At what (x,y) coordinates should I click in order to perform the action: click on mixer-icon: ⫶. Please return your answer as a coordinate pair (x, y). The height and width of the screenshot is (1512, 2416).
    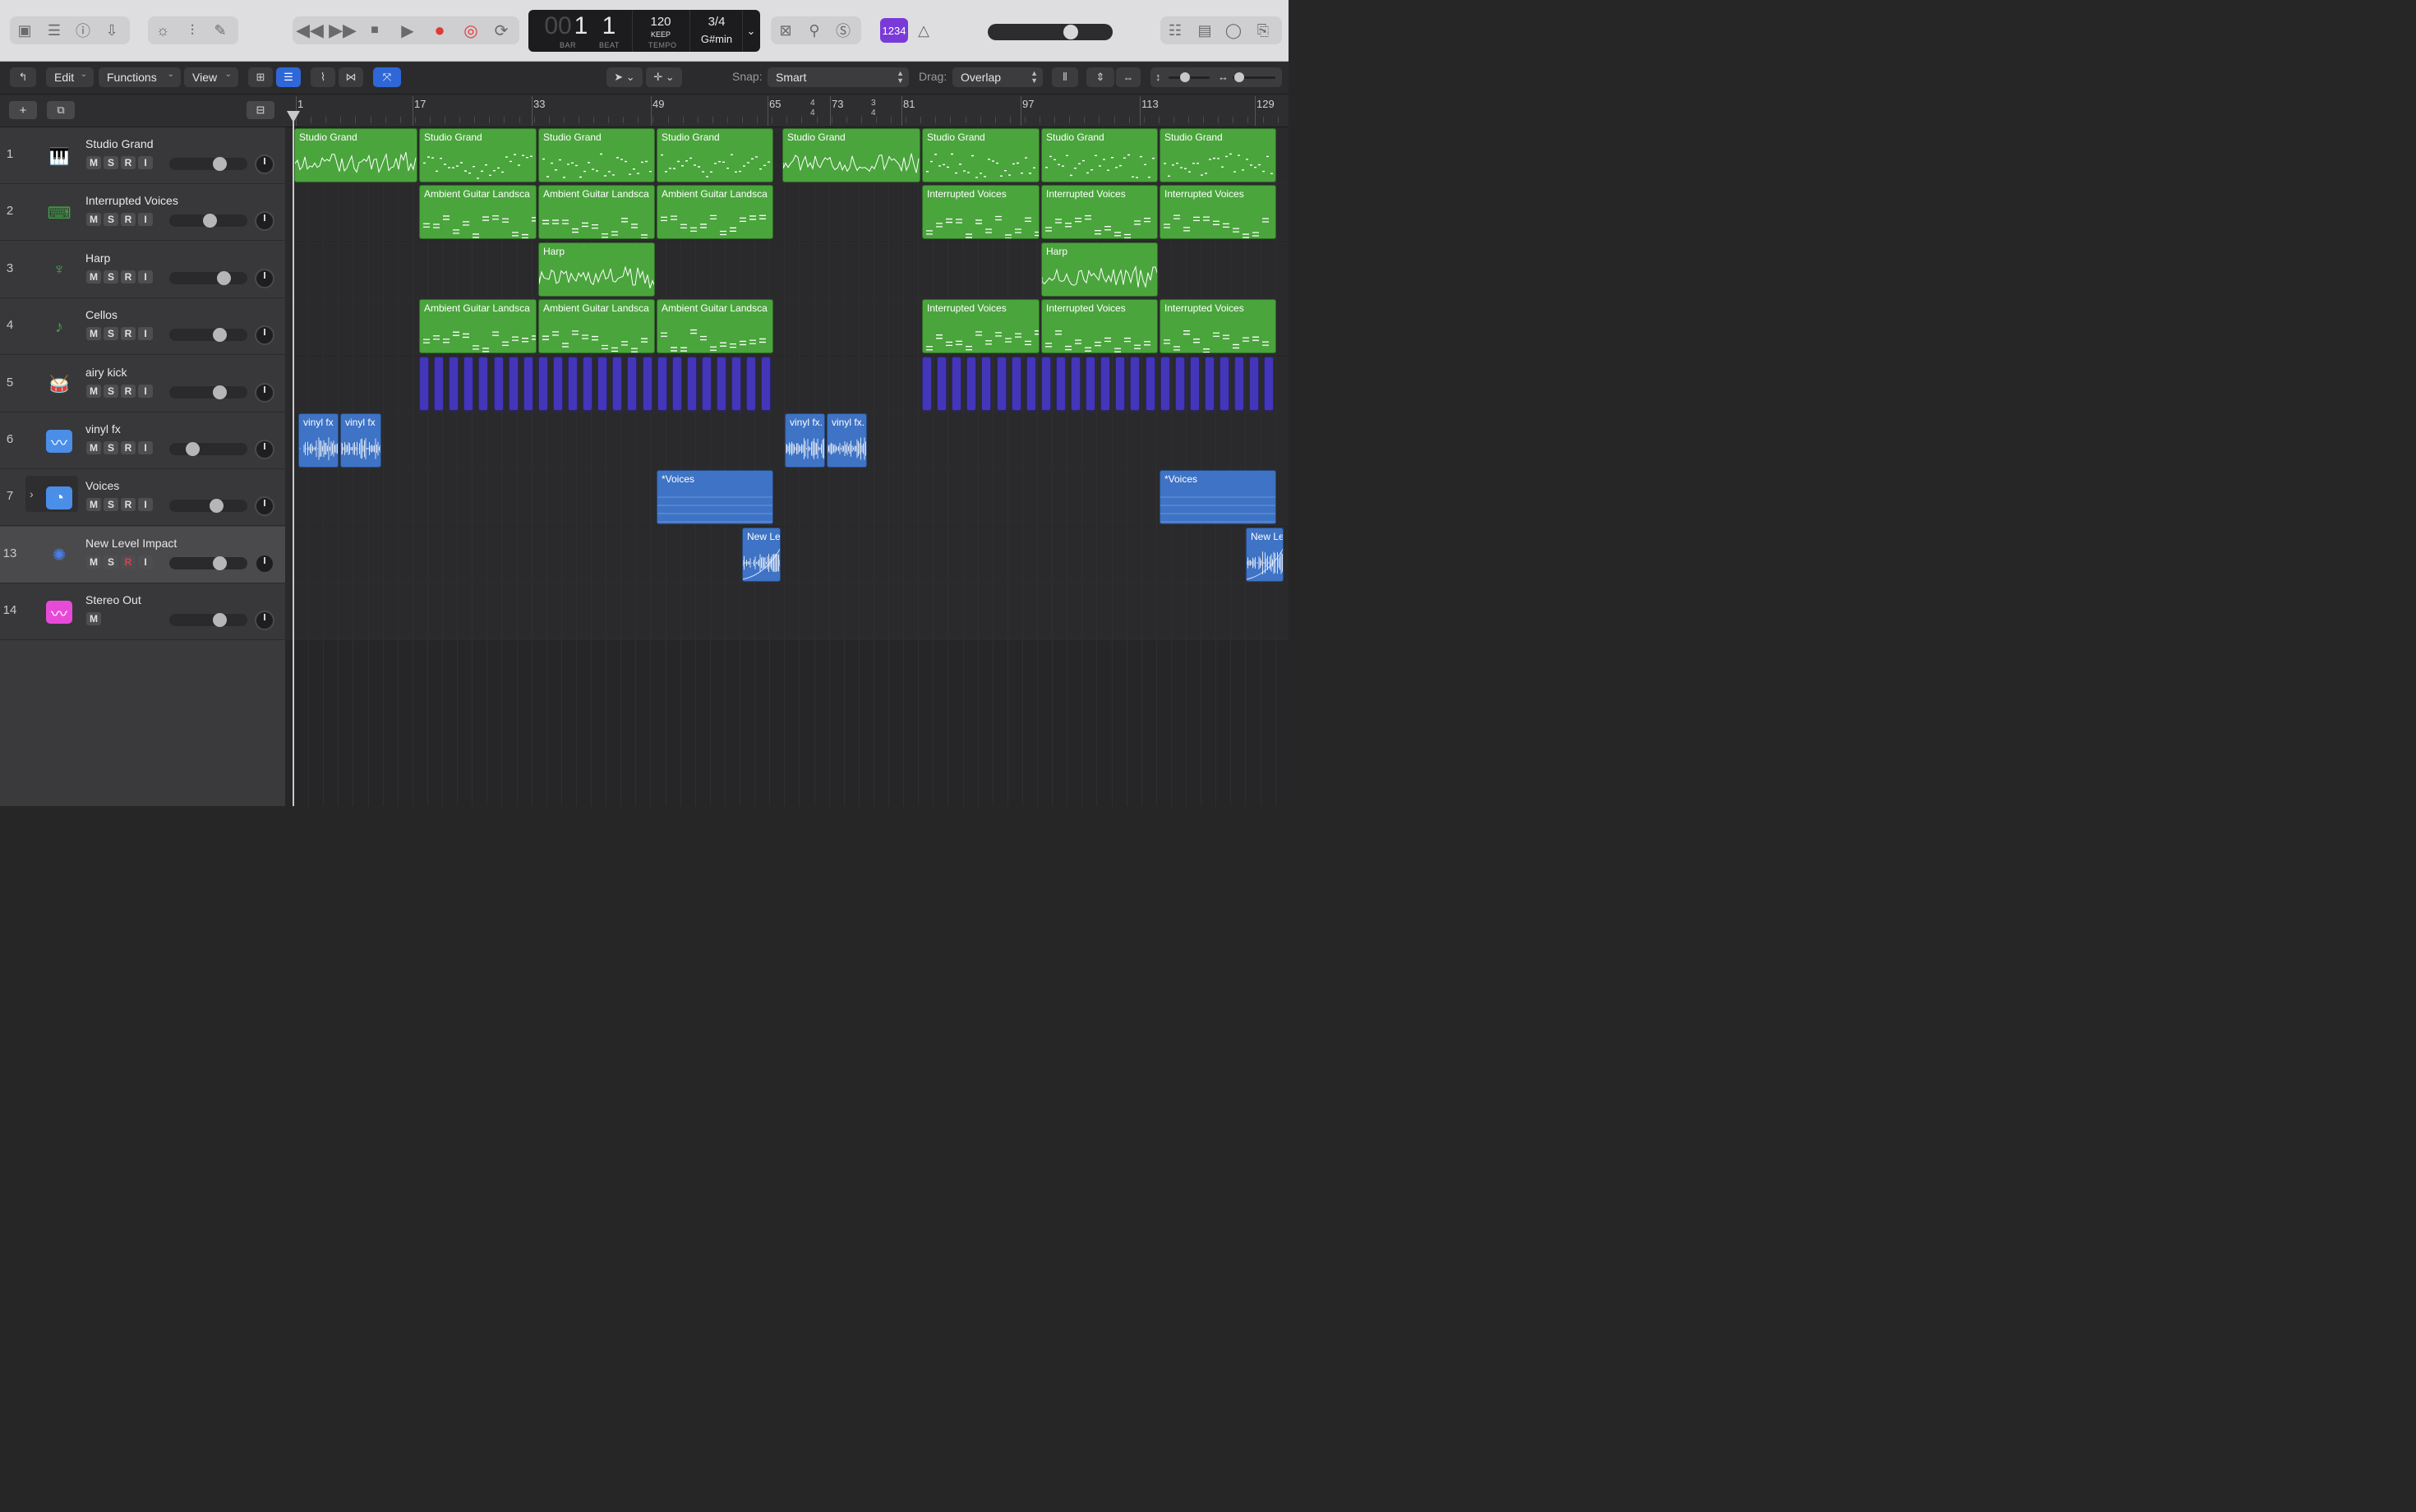
    Looking at the image, I should click on (192, 30).